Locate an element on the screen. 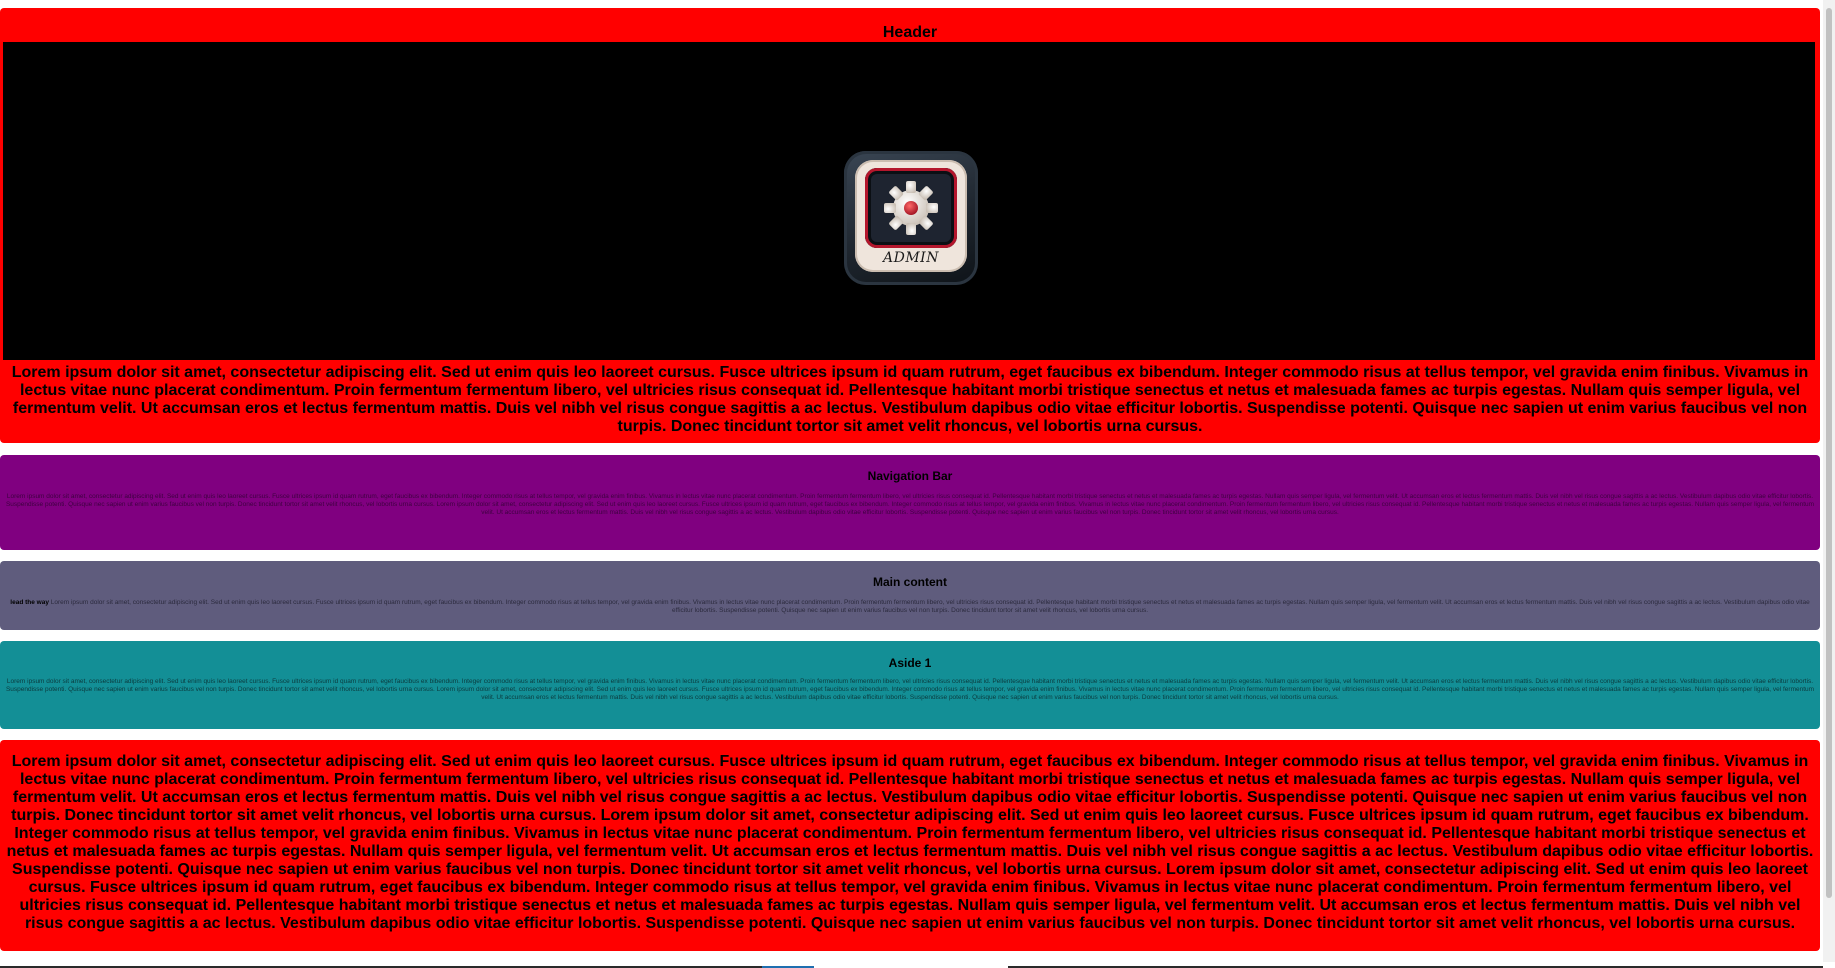 This screenshot has height=968, width=1835. admin-logo-text: ADMIN is located at coordinates (911, 258).